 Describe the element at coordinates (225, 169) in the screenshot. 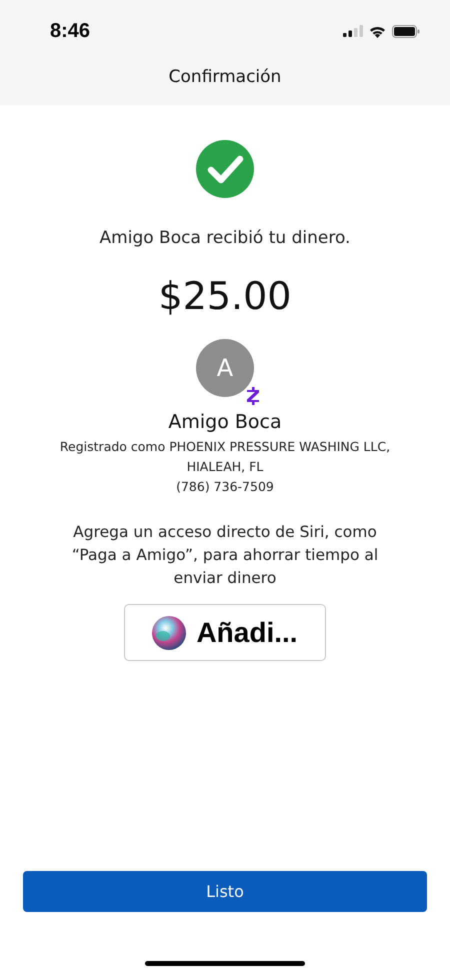

I see `checkmark-icon` at that location.